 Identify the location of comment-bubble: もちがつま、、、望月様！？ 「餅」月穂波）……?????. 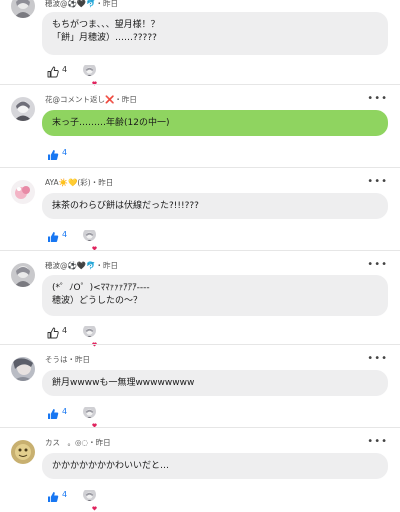
(215, 33).